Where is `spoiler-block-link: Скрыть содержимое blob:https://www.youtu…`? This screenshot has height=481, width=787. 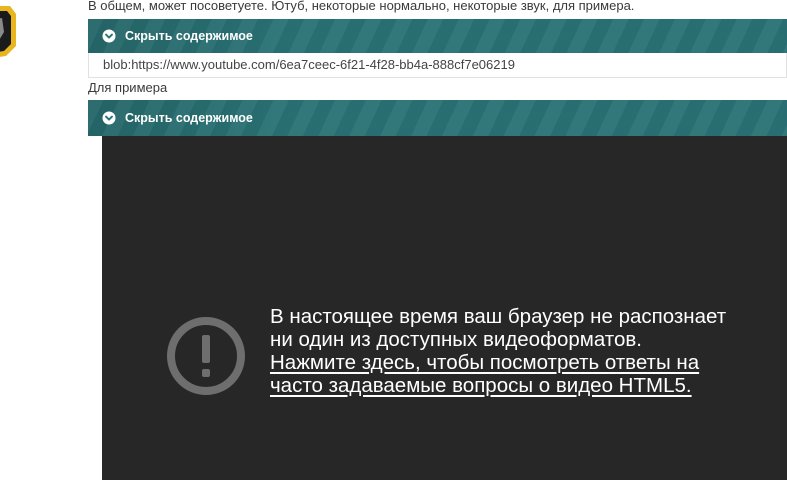 spoiler-block-link: Скрыть содержимое blob:https://www.youtu… is located at coordinates (437, 48).